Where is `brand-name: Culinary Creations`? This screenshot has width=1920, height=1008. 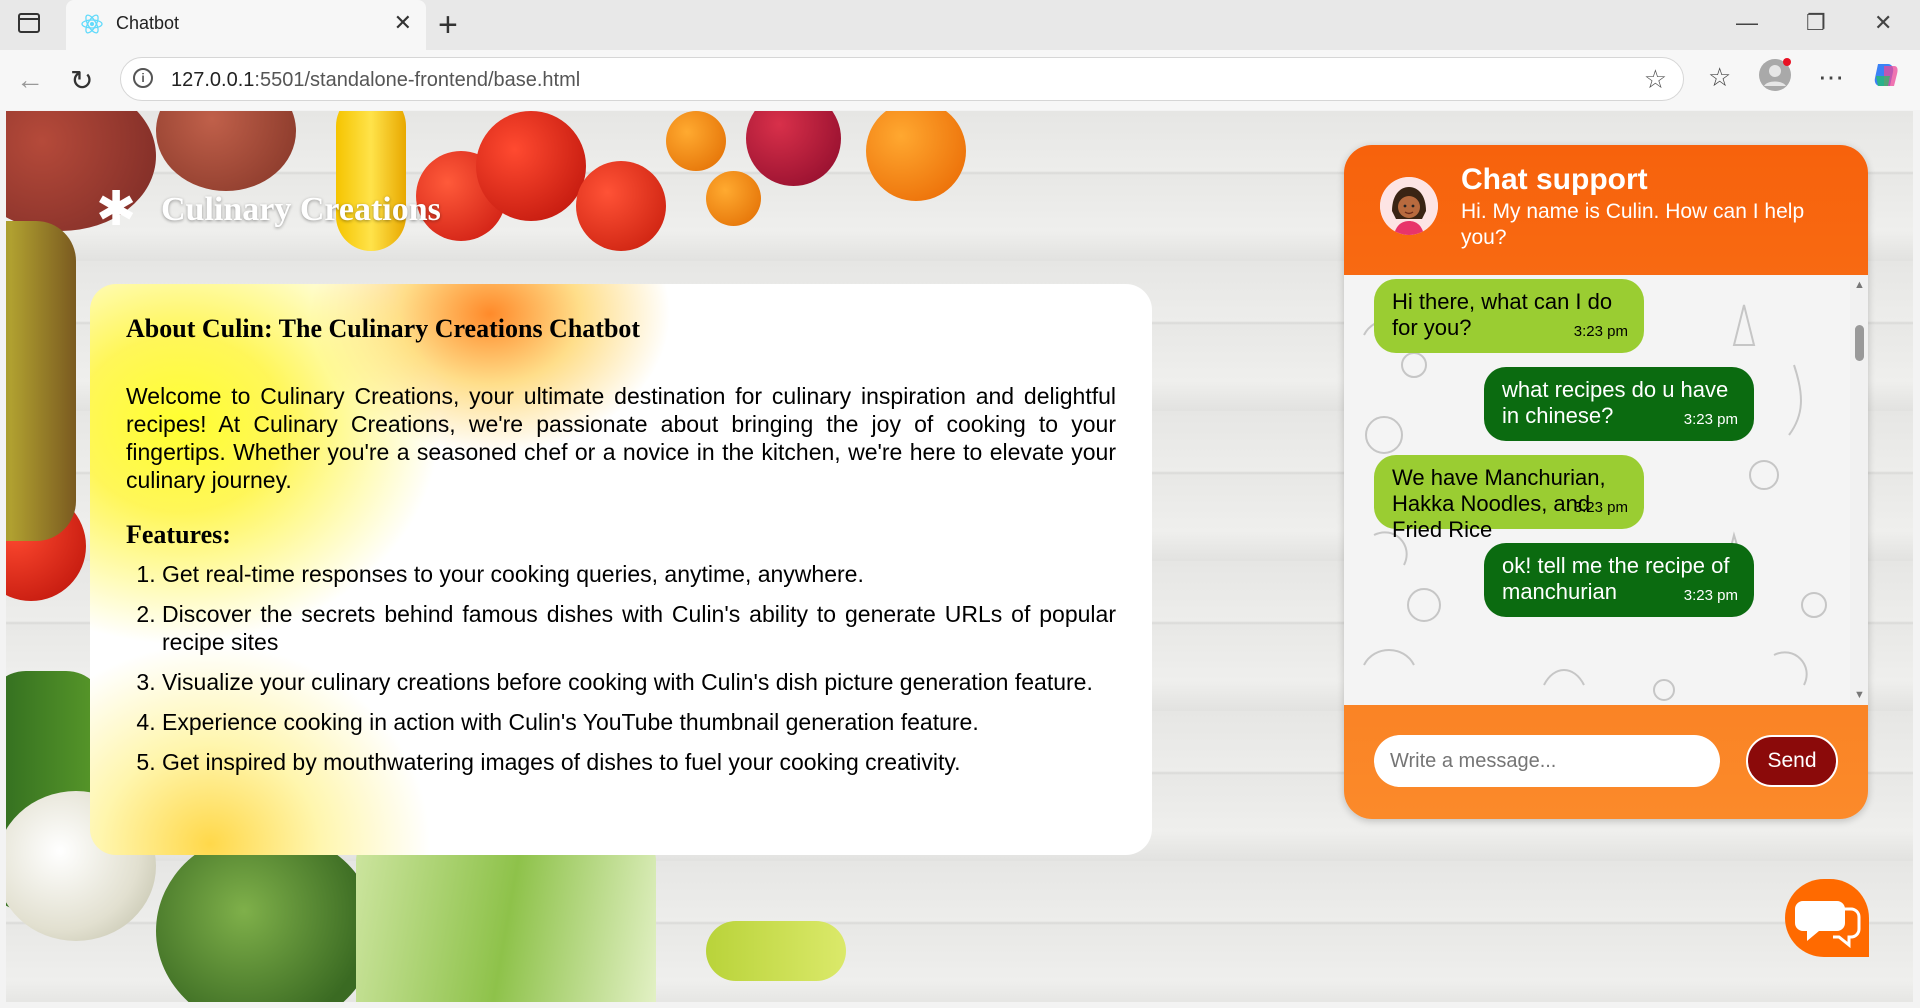
brand-name: Culinary Creations is located at coordinates (301, 209).